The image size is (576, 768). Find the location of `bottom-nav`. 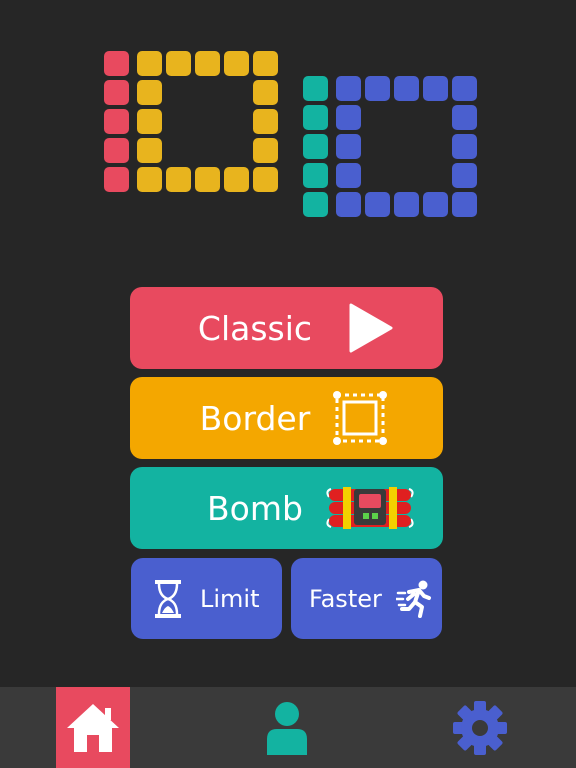

bottom-nav is located at coordinates (288, 727).